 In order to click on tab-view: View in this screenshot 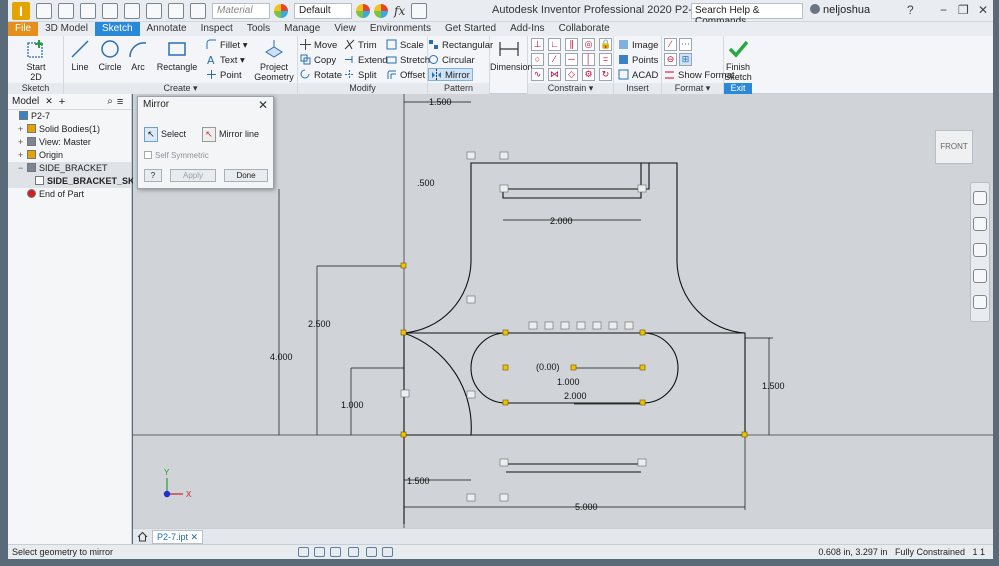, I will do `click(345, 29)`.